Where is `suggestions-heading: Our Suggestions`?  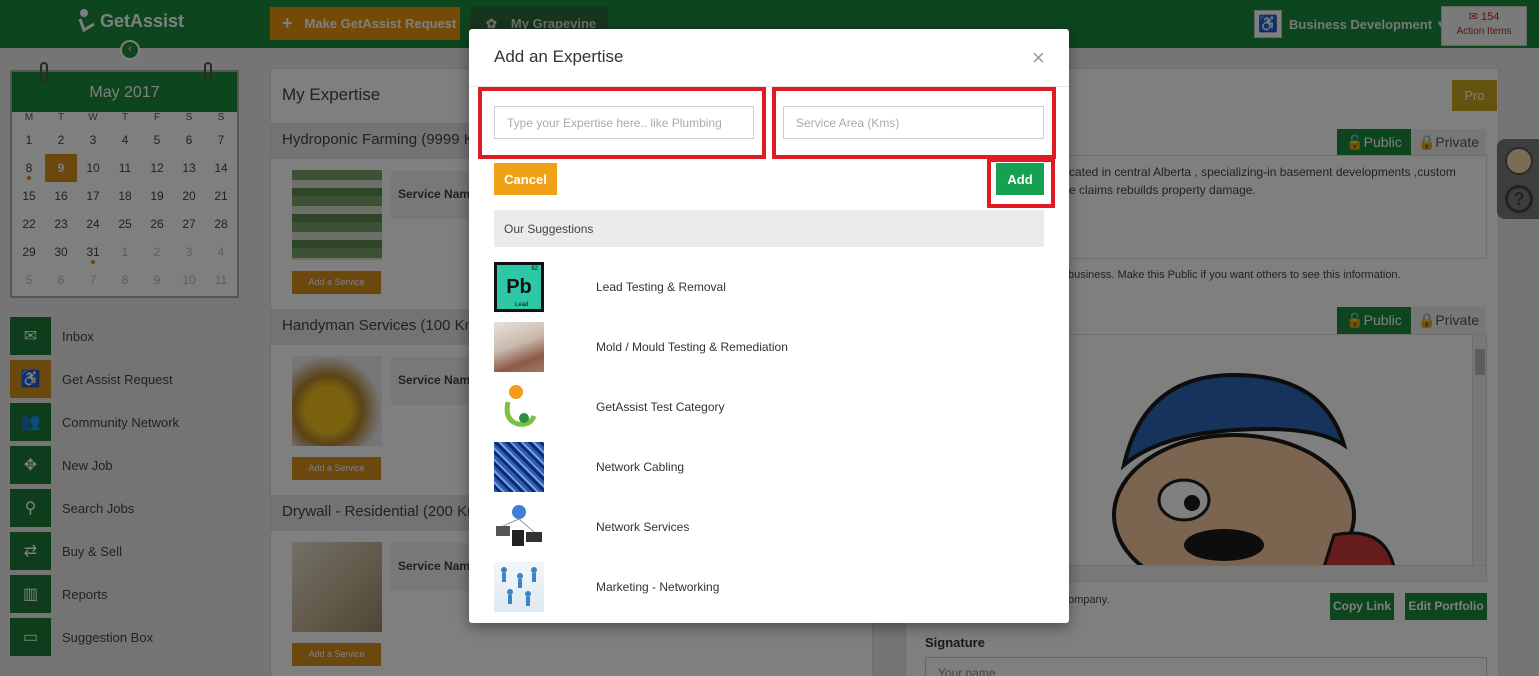
suggestions-heading: Our Suggestions is located at coordinates (769, 228).